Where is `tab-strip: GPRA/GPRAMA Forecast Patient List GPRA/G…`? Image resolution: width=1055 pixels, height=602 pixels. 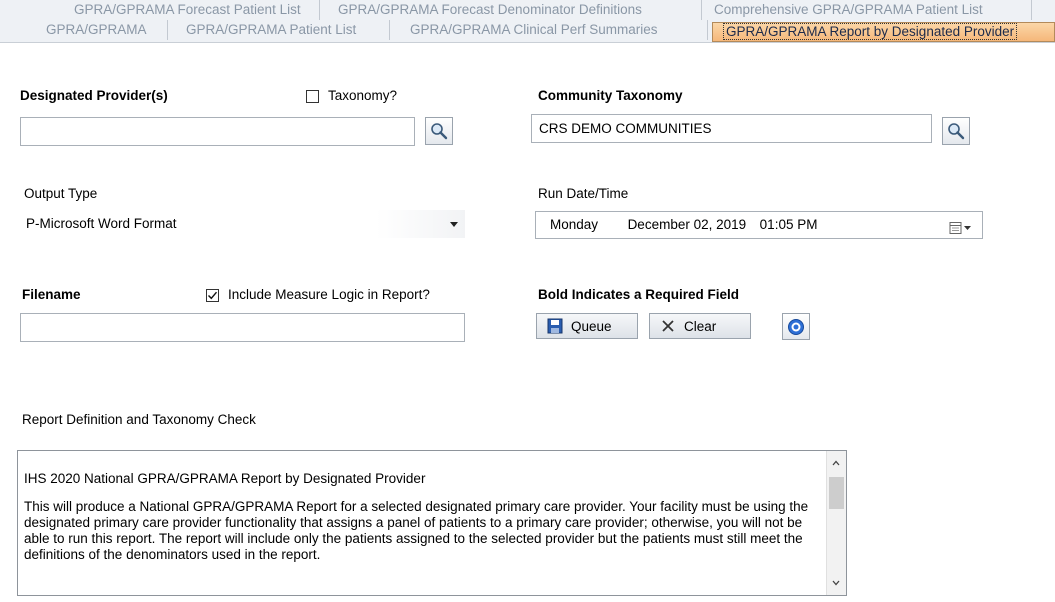
tab-strip: GPRA/GPRAMA Forecast Patient List GPRA/G… is located at coordinates (527, 21).